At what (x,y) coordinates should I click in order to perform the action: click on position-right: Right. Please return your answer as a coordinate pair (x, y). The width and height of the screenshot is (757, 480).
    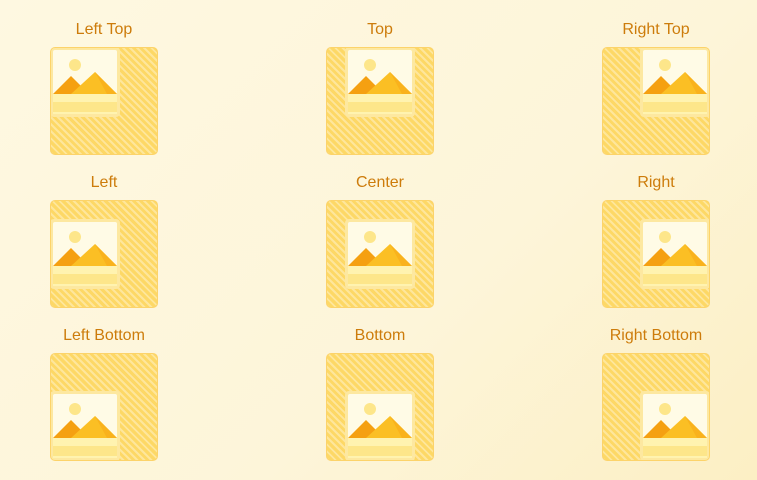
    Looking at the image, I should click on (656, 240).